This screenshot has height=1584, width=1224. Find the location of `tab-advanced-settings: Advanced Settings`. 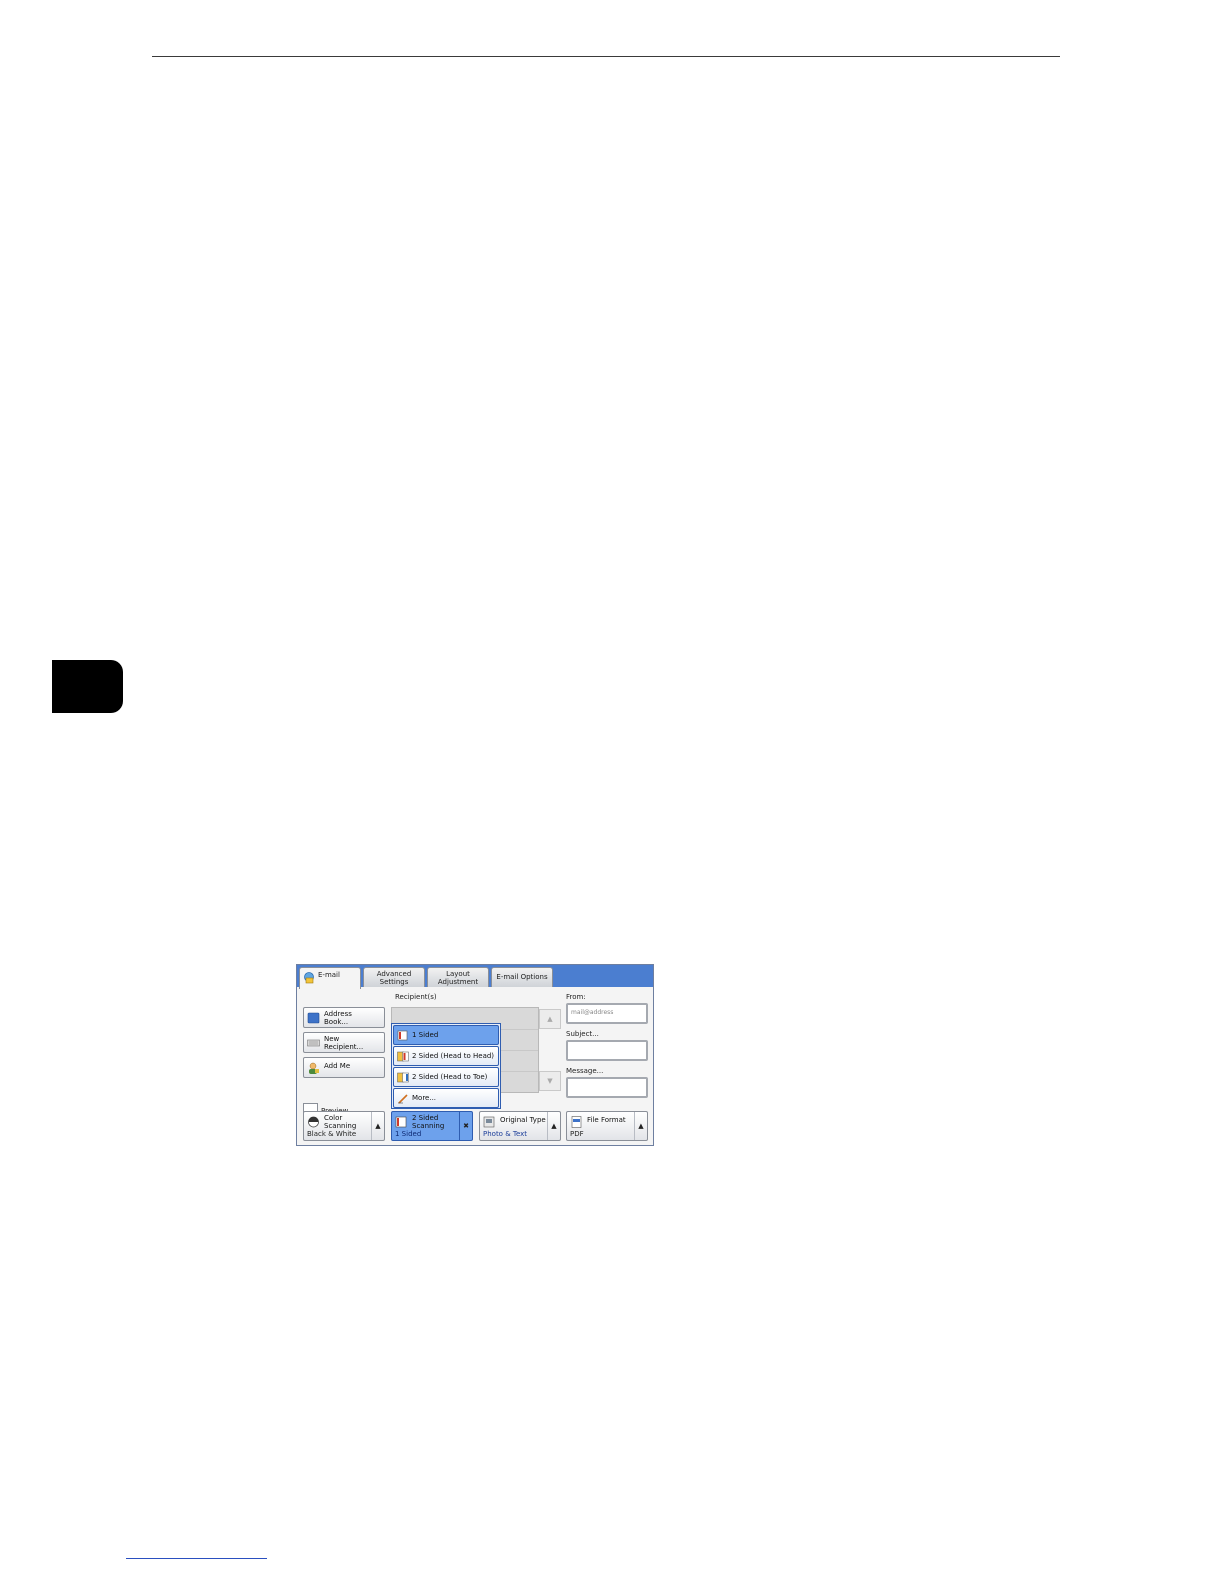

tab-advanced-settings: Advanced Settings is located at coordinates (394, 977).